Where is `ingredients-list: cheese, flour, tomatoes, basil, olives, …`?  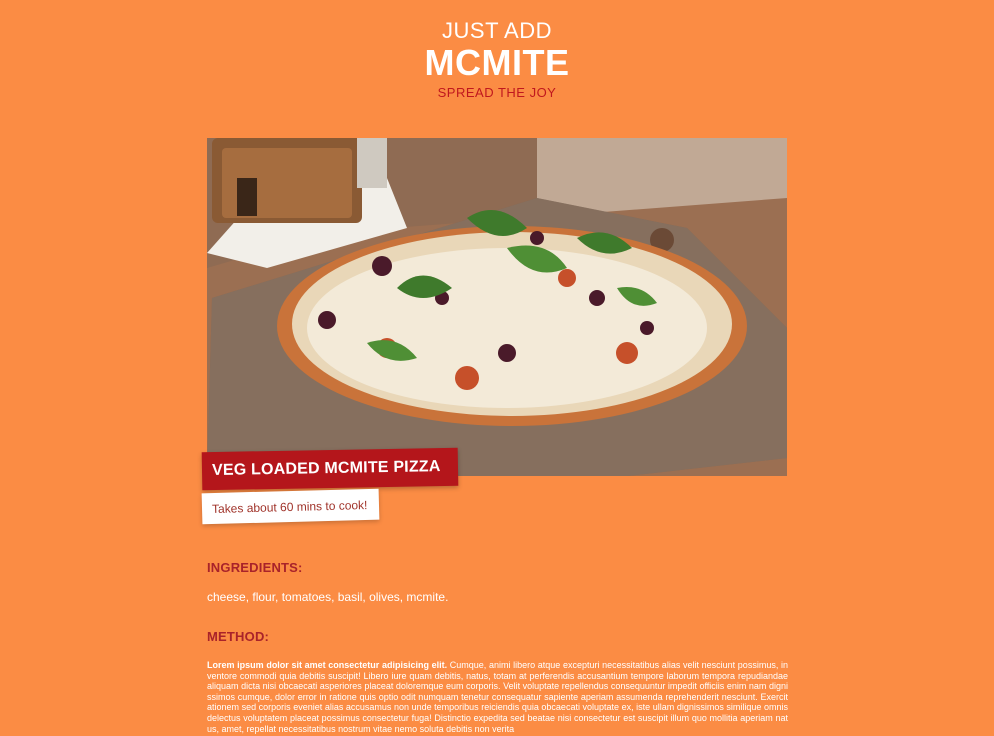 ingredients-list: cheese, flour, tomatoes, basil, olives, … is located at coordinates (328, 597).